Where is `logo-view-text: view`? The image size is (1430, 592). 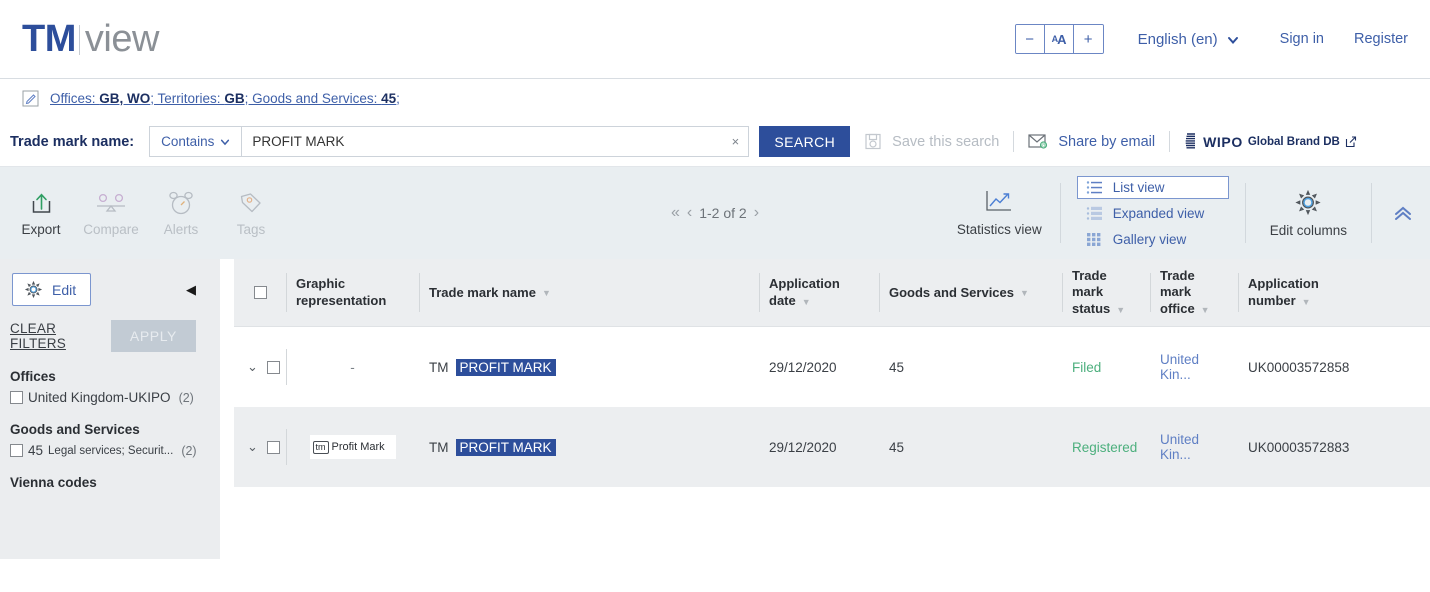 logo-view-text: view is located at coordinates (122, 38).